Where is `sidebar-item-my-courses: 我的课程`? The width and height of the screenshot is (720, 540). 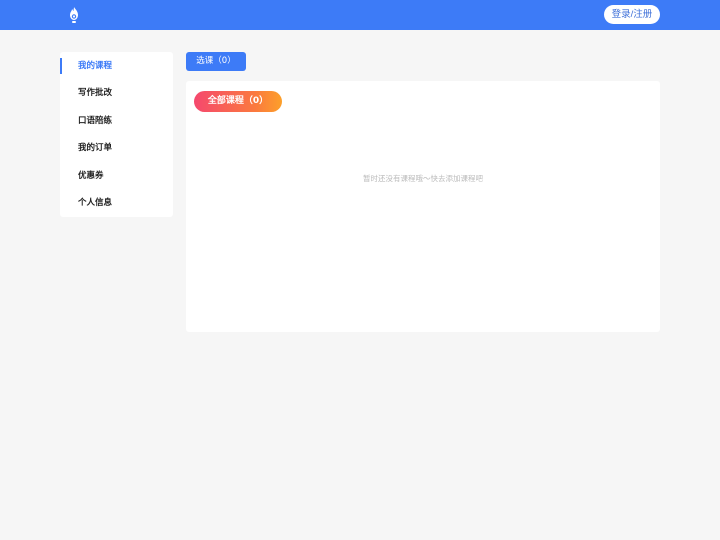 sidebar-item-my-courses: 我的课程 is located at coordinates (116, 66).